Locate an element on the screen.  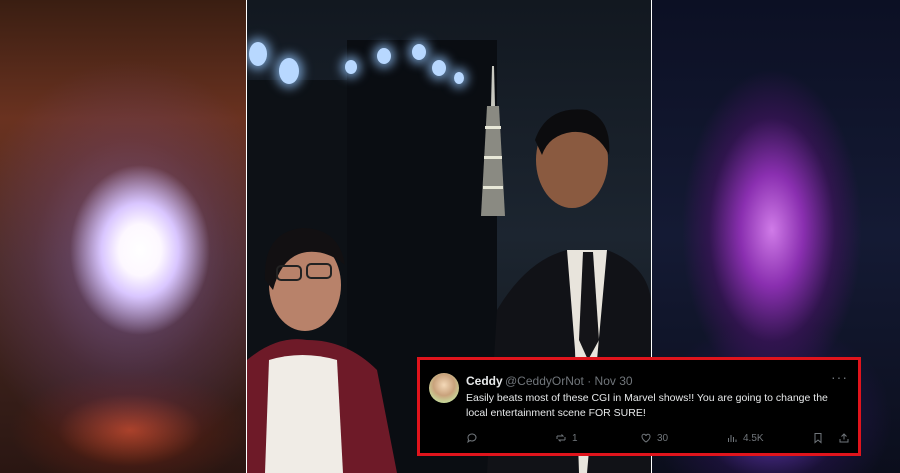
bookmark-icon is located at coordinates (818, 438).